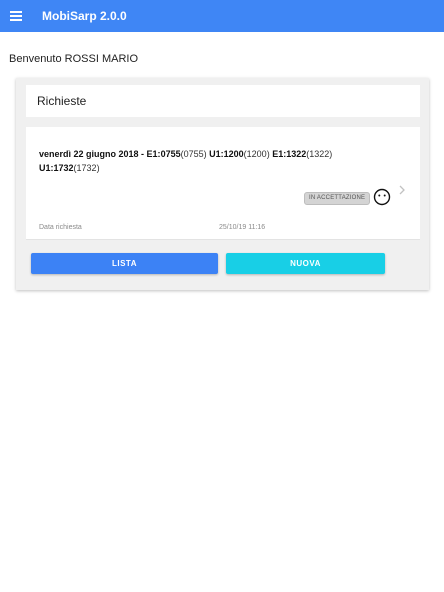 This screenshot has width=444, height=592. Describe the element at coordinates (256, 154) in the screenshot. I see `u1a-paren: (1200)` at that location.